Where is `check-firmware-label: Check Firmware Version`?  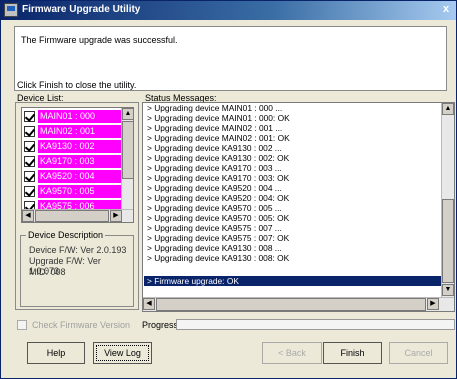 check-firmware-label: Check Firmware Version is located at coordinates (81, 325).